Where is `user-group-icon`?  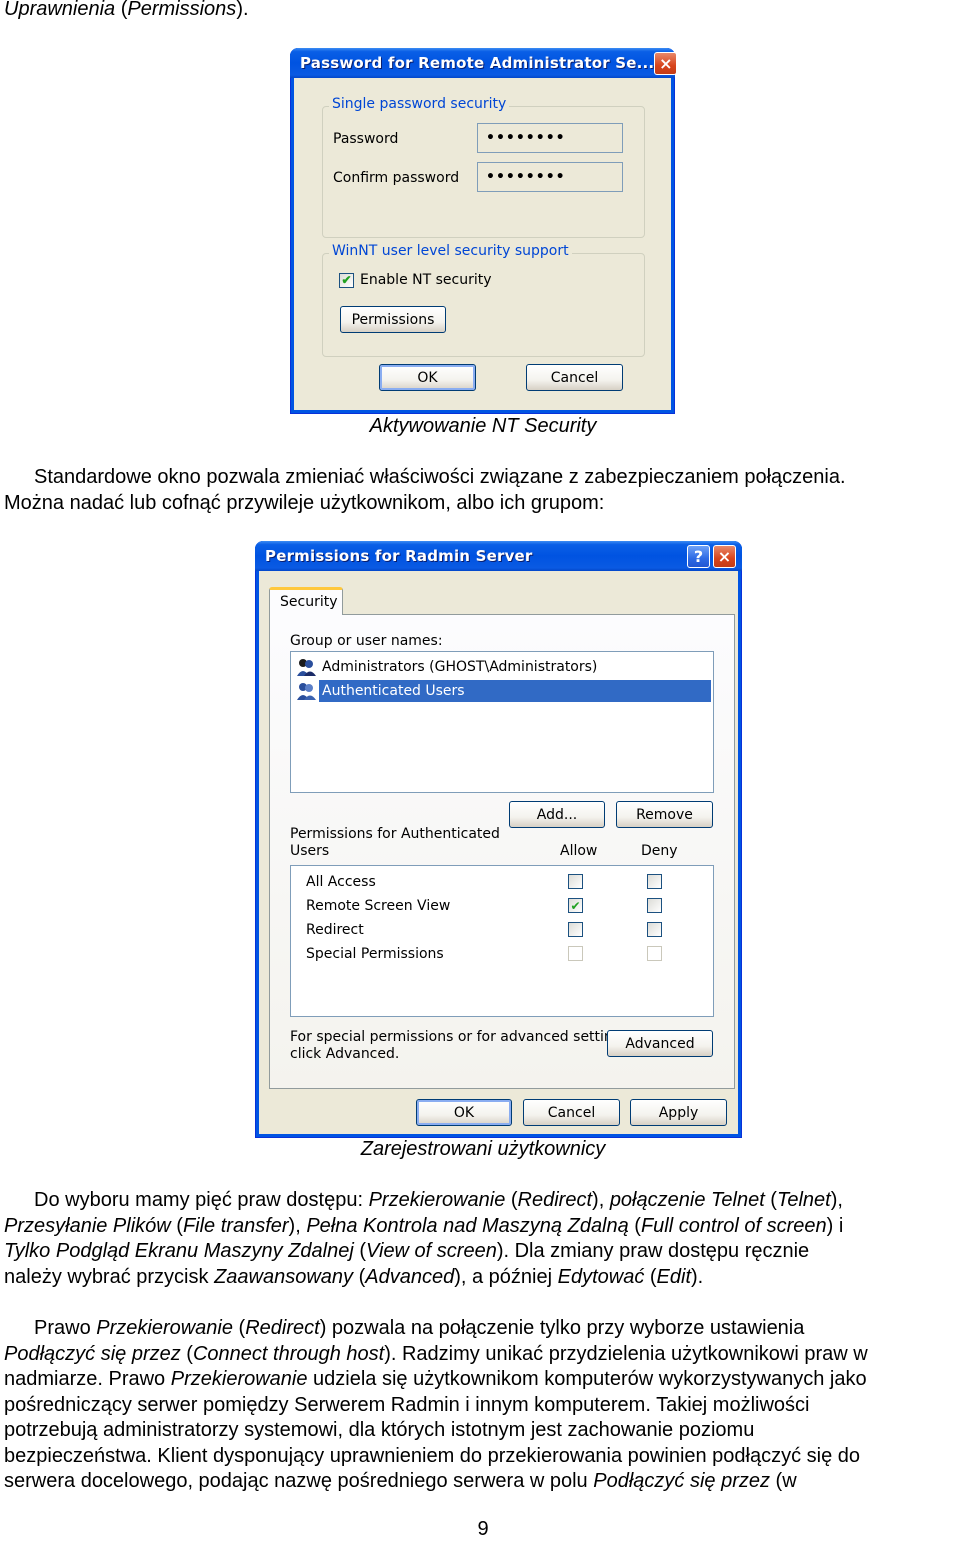 user-group-icon is located at coordinates (306, 691).